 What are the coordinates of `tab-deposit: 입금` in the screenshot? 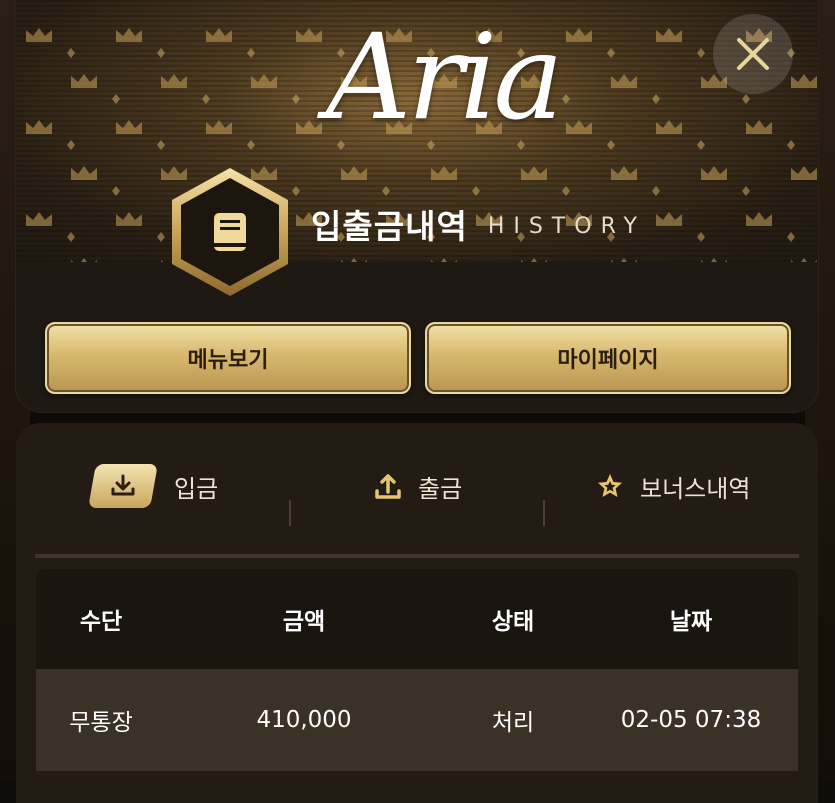 It's located at (153, 486).